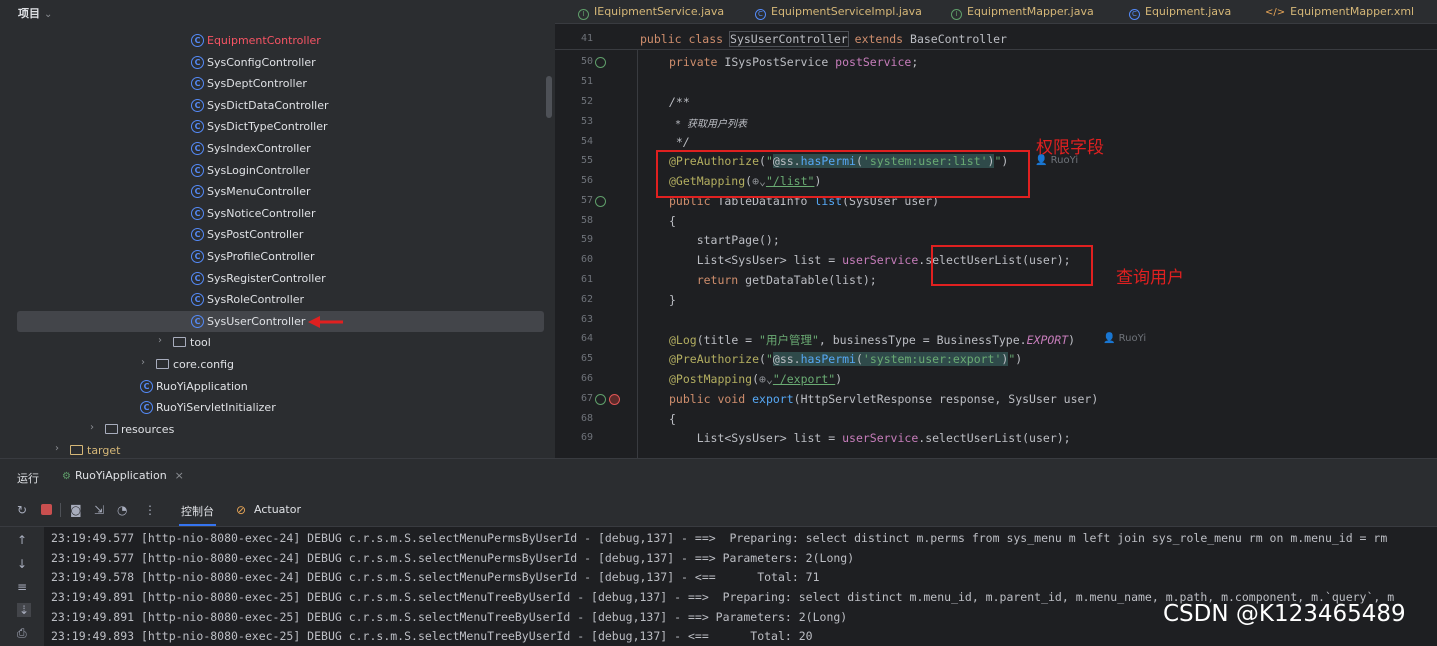 This screenshot has height=646, width=1437. I want to click on code-line-68: 68 {, so click(996, 420).